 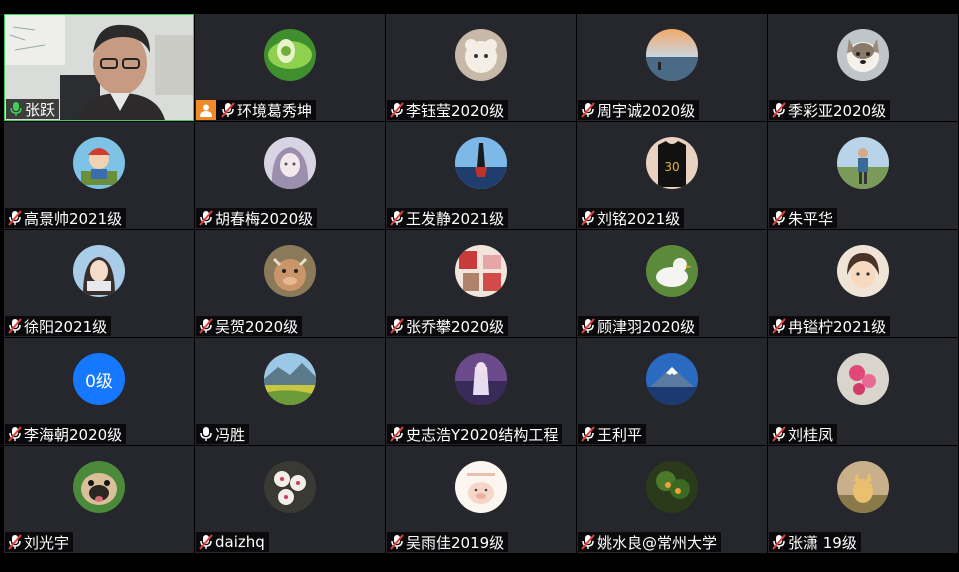 I want to click on participant-name: 朱平华, so click(x=811, y=218).